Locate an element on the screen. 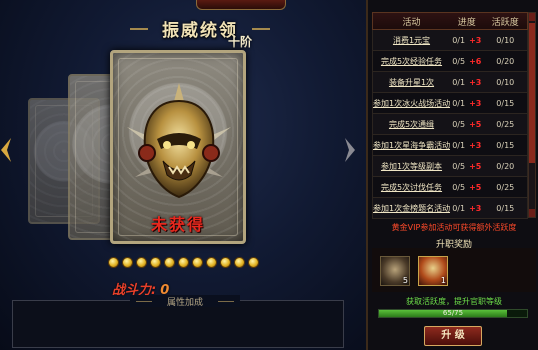 The height and width of the screenshot is (350, 538). rank-card: 未获得 is located at coordinates (178, 147).